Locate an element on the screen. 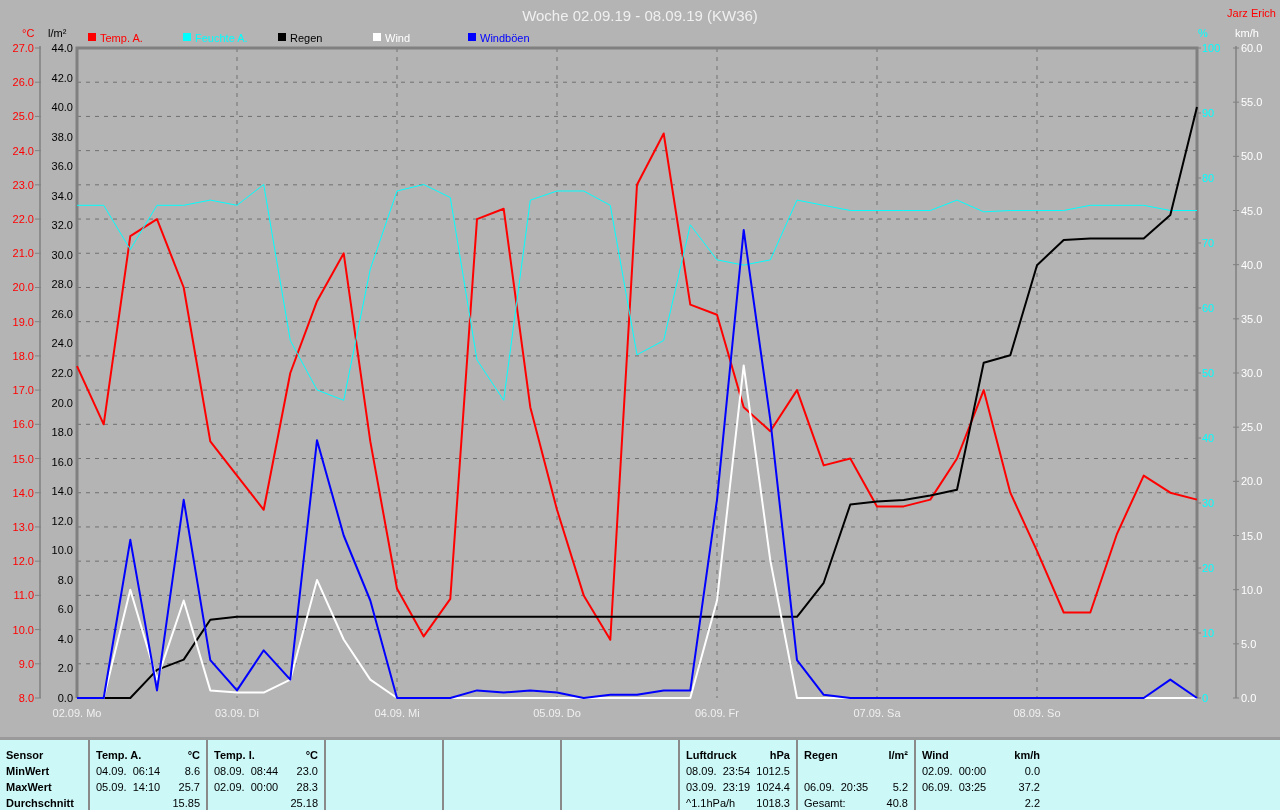  row-label: Durchschnitt is located at coordinates (40, 803).